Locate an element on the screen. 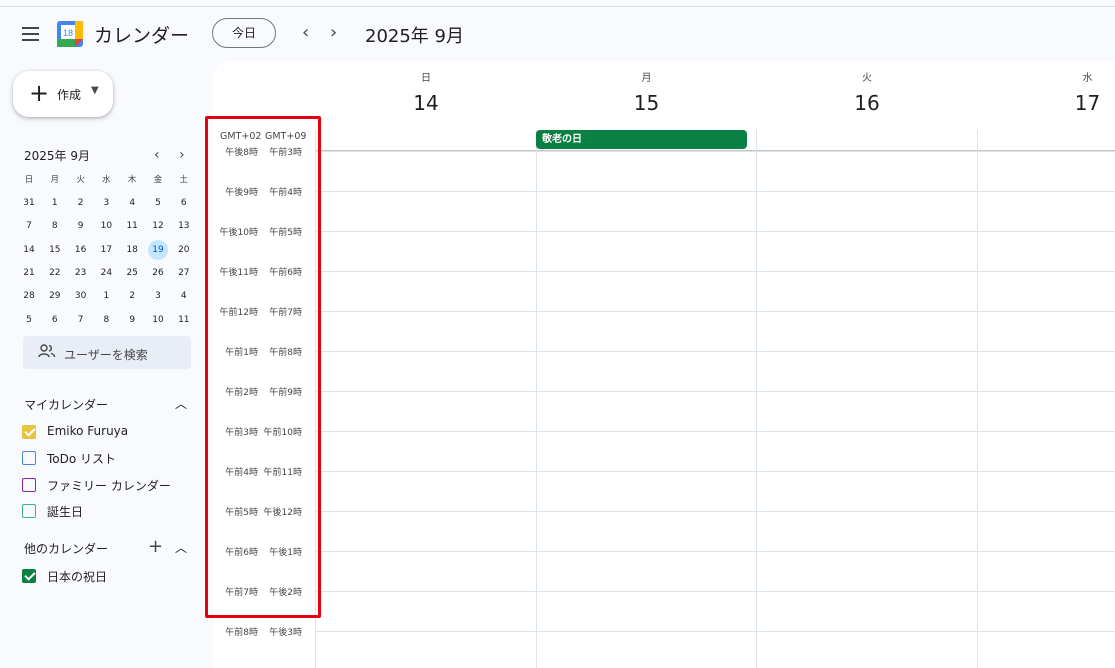 Image resolution: width=1115 pixels, height=668 pixels. add-calendar-icon: + is located at coordinates (155, 546).